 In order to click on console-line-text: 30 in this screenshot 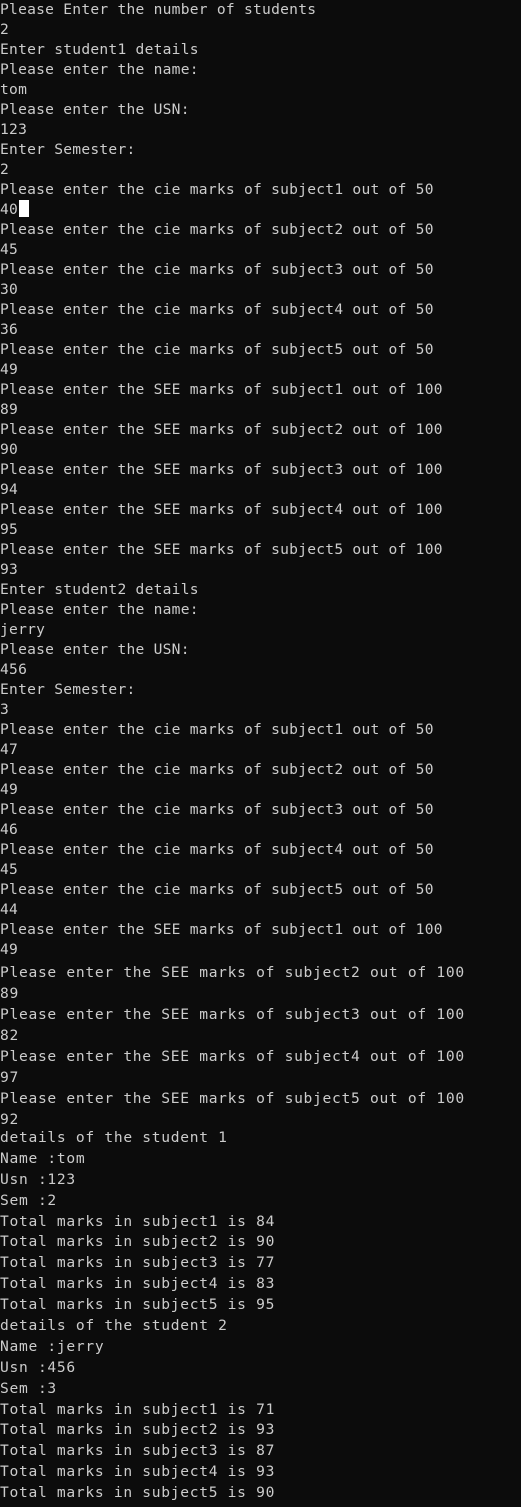, I will do `click(9, 289)`.